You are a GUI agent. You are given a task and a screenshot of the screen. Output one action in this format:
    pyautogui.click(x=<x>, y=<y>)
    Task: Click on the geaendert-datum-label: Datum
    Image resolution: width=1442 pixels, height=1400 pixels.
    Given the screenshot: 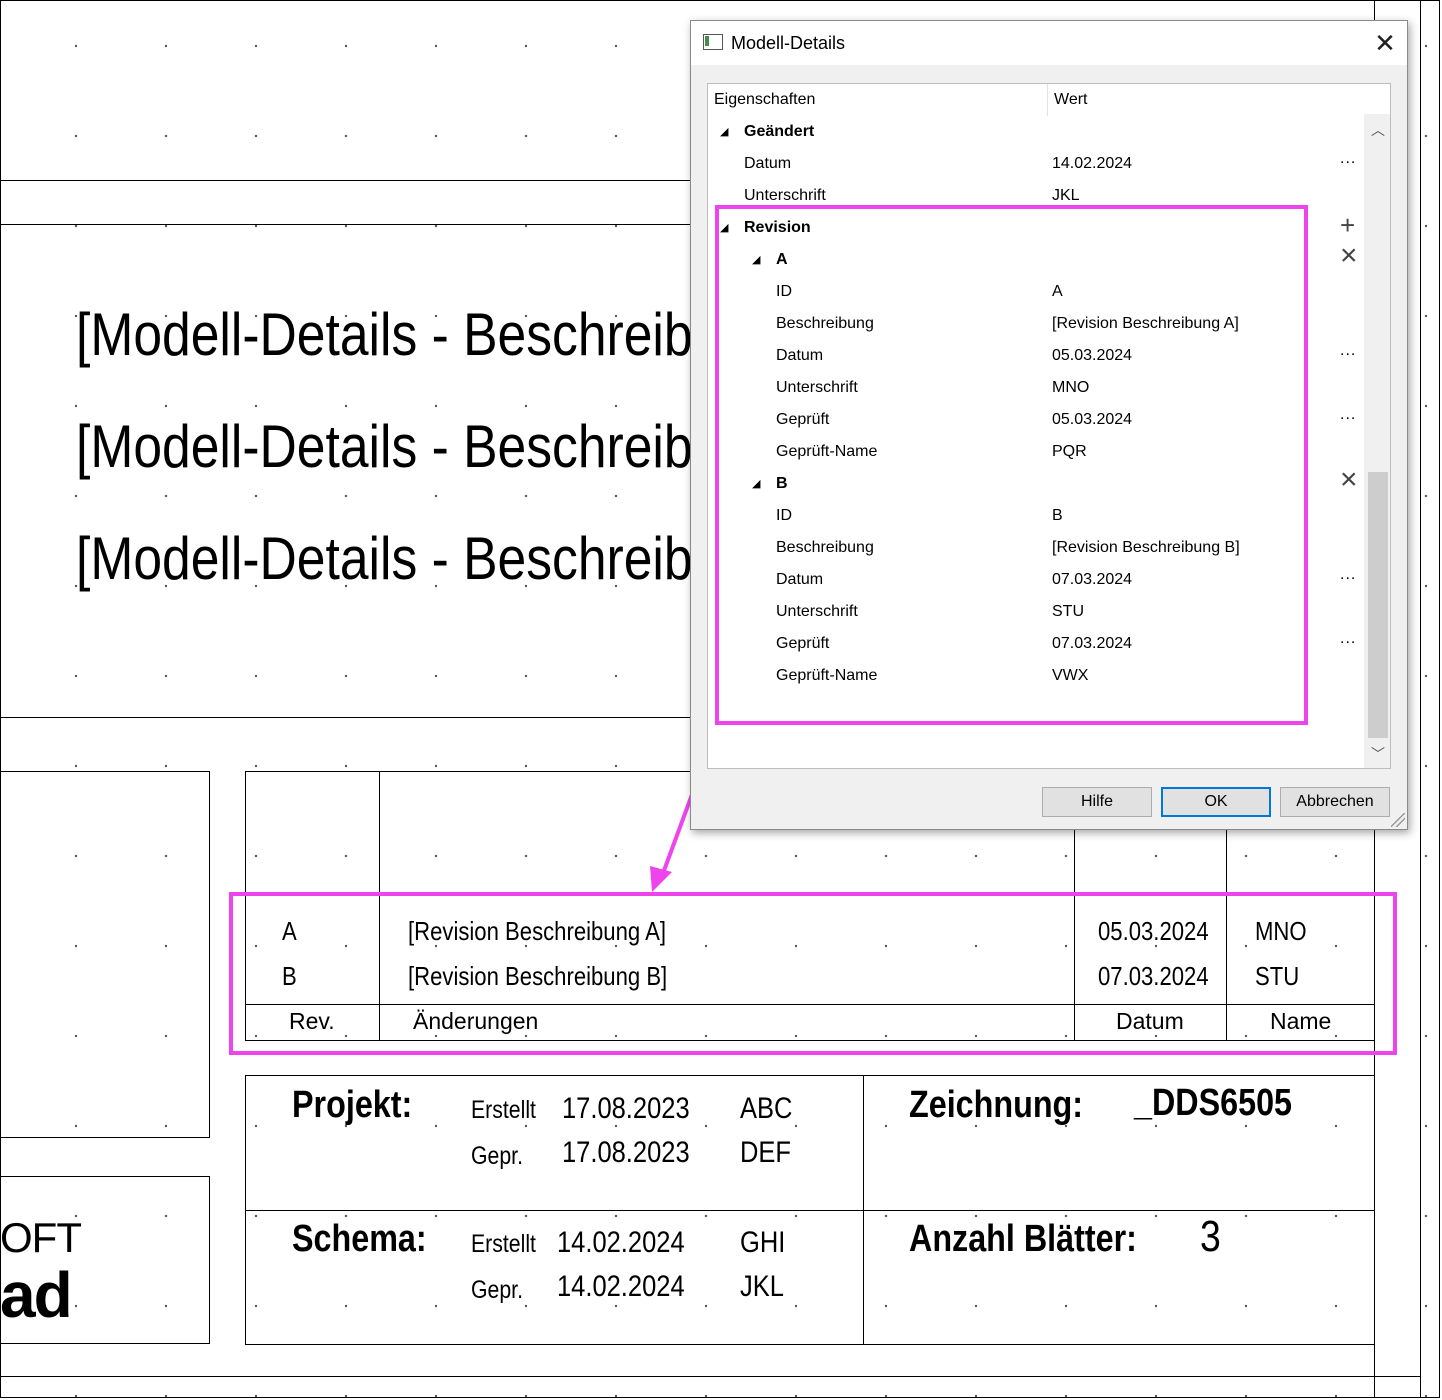 What is the action you would take?
    pyautogui.click(x=768, y=163)
    